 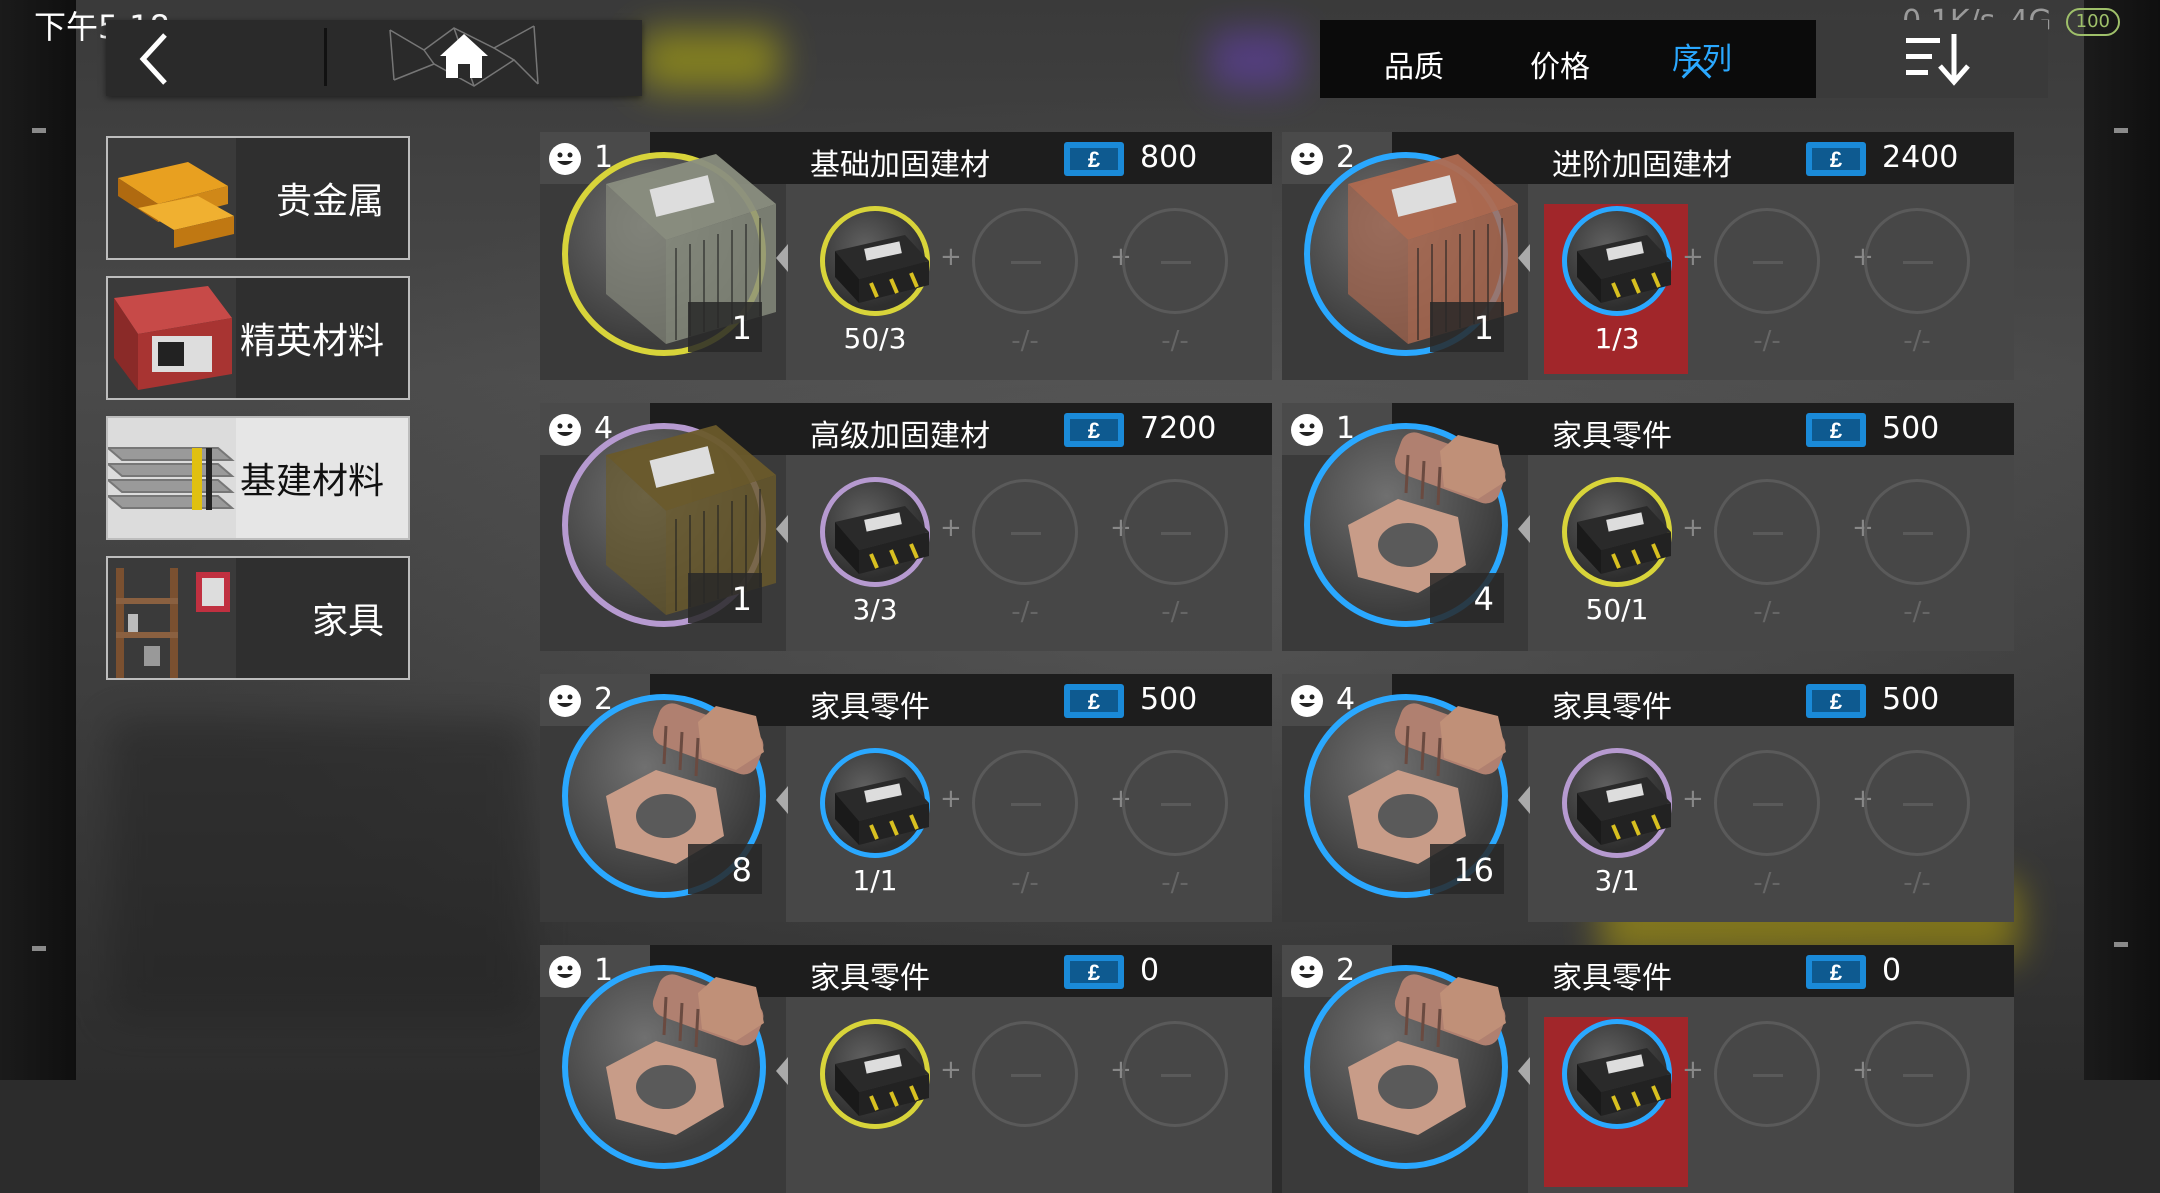 I want to click on recipe-card: 2 家具零件 £ 0 + +, so click(x=1648, y=1069).